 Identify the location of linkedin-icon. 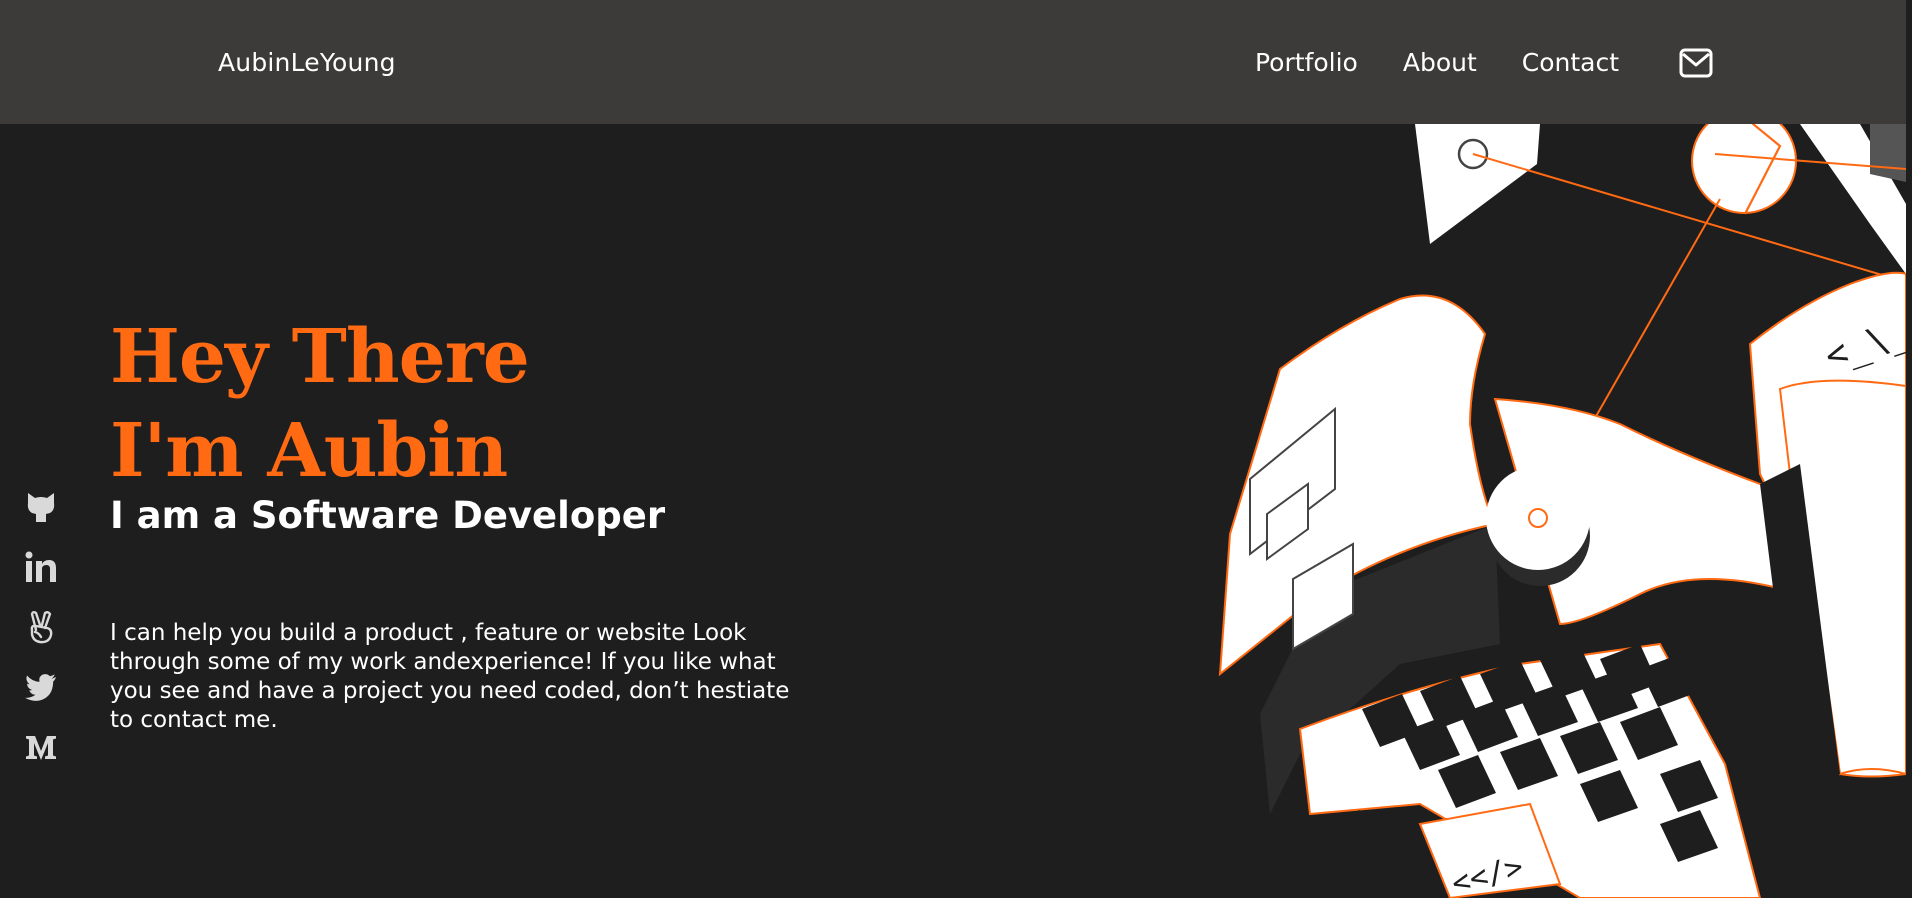
(40, 566).